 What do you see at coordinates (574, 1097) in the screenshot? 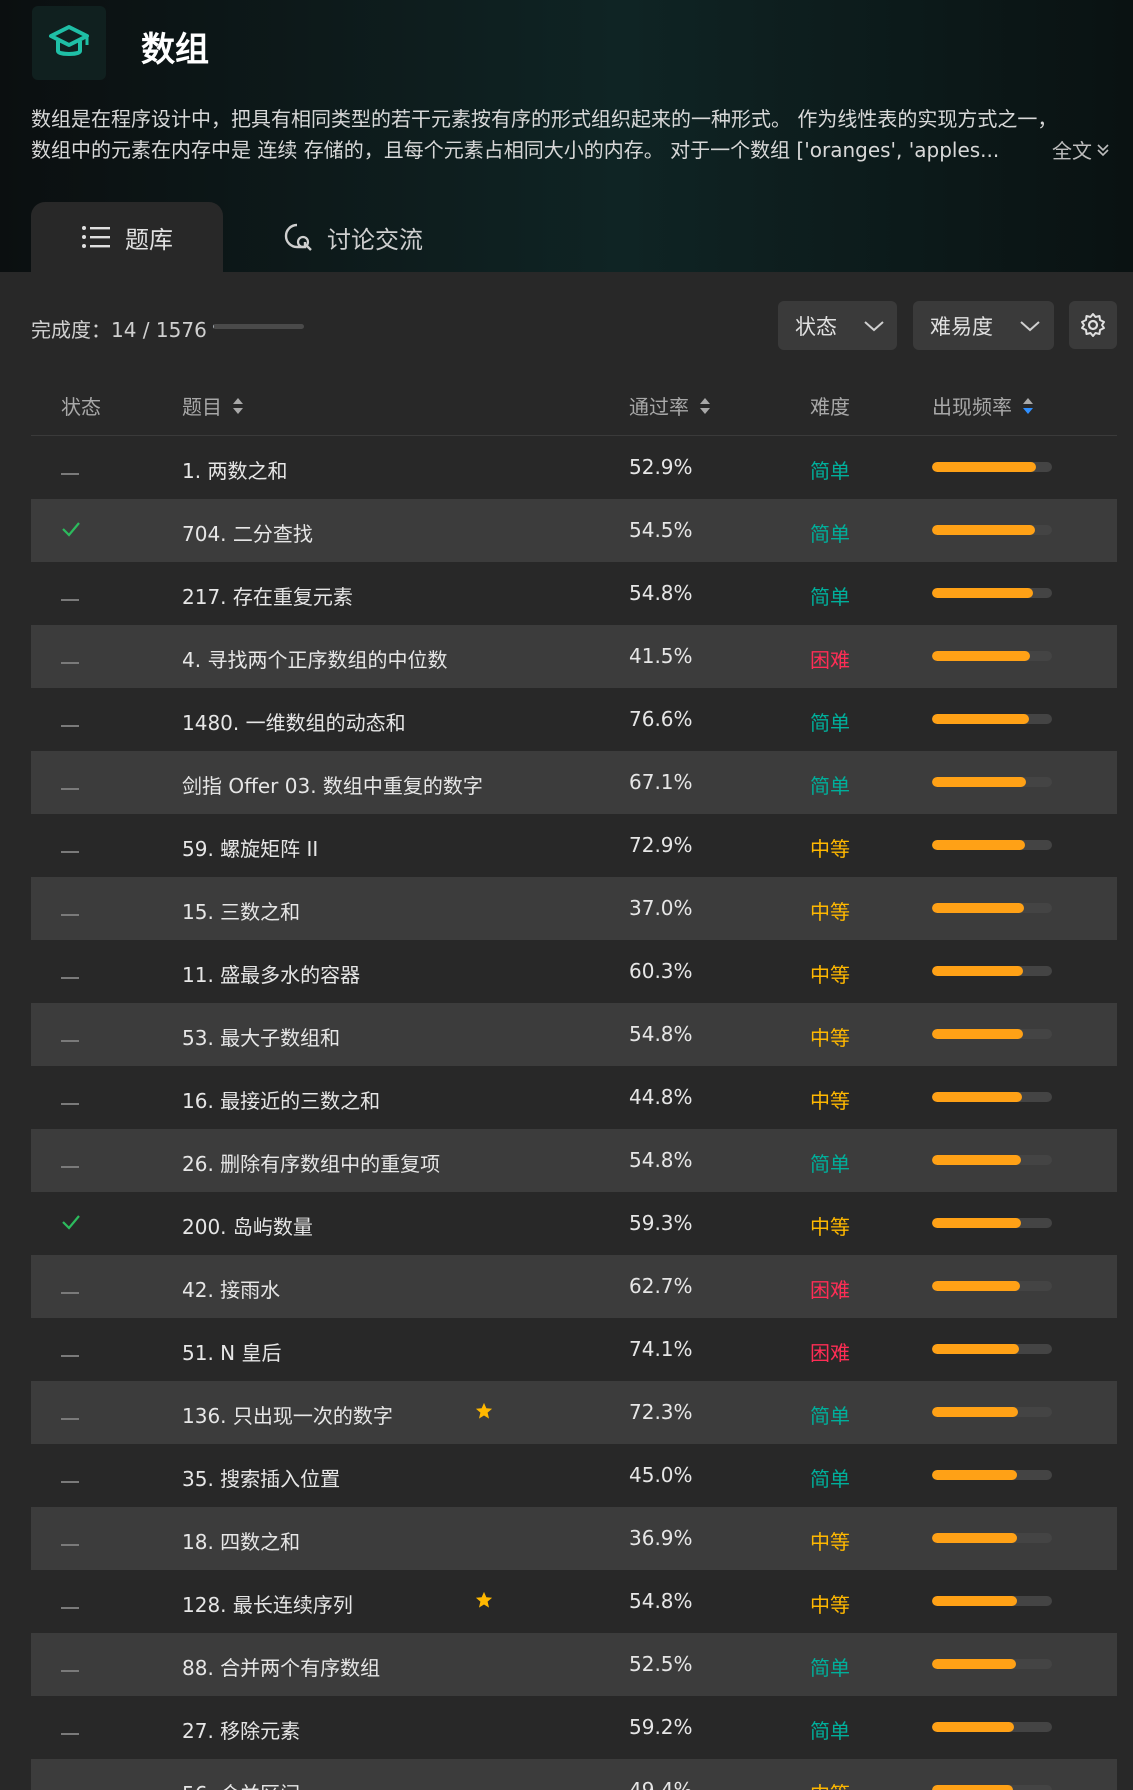
I see `table-row: 16. 最接近的三数之和 44.8% 中等` at bounding box center [574, 1097].